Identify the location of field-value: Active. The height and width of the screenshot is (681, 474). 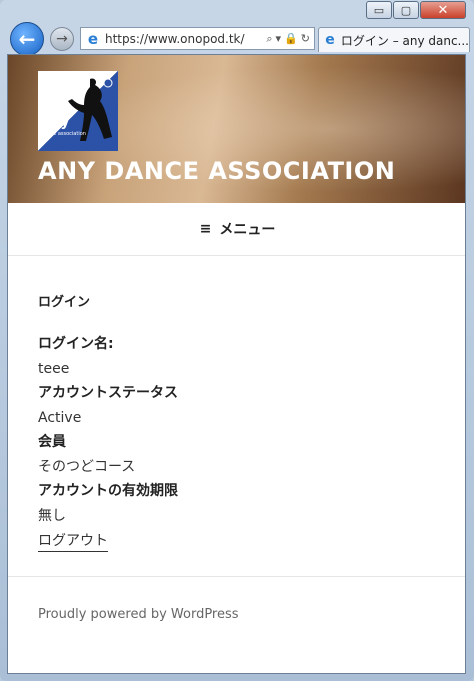
(60, 418).